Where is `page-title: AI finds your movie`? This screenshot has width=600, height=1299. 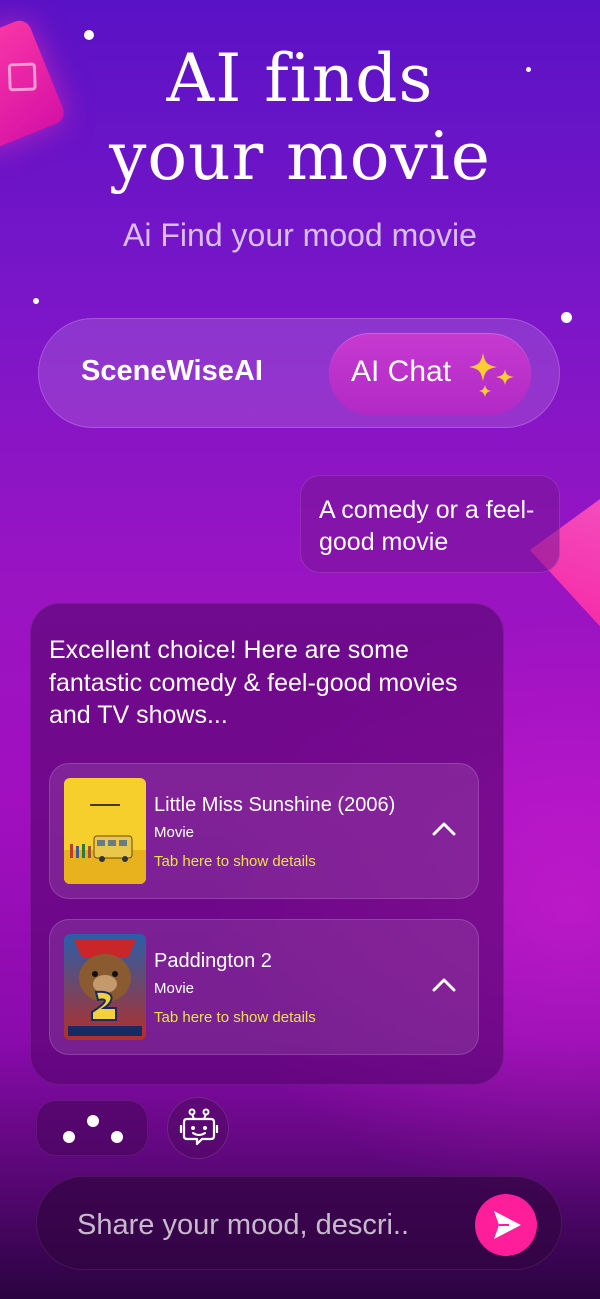
page-title: AI finds your movie is located at coordinates (300, 118).